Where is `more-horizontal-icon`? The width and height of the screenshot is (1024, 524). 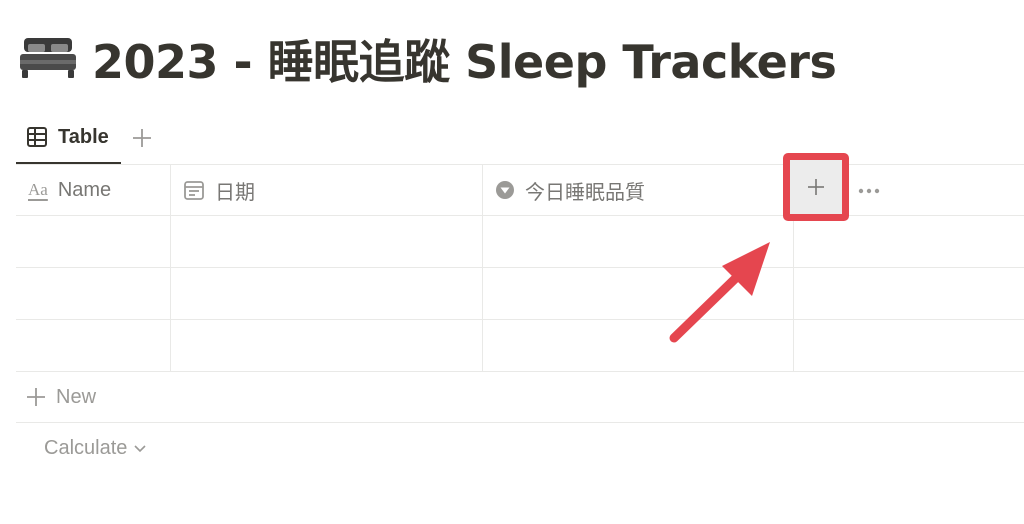
more-horizontal-icon is located at coordinates (869, 191).